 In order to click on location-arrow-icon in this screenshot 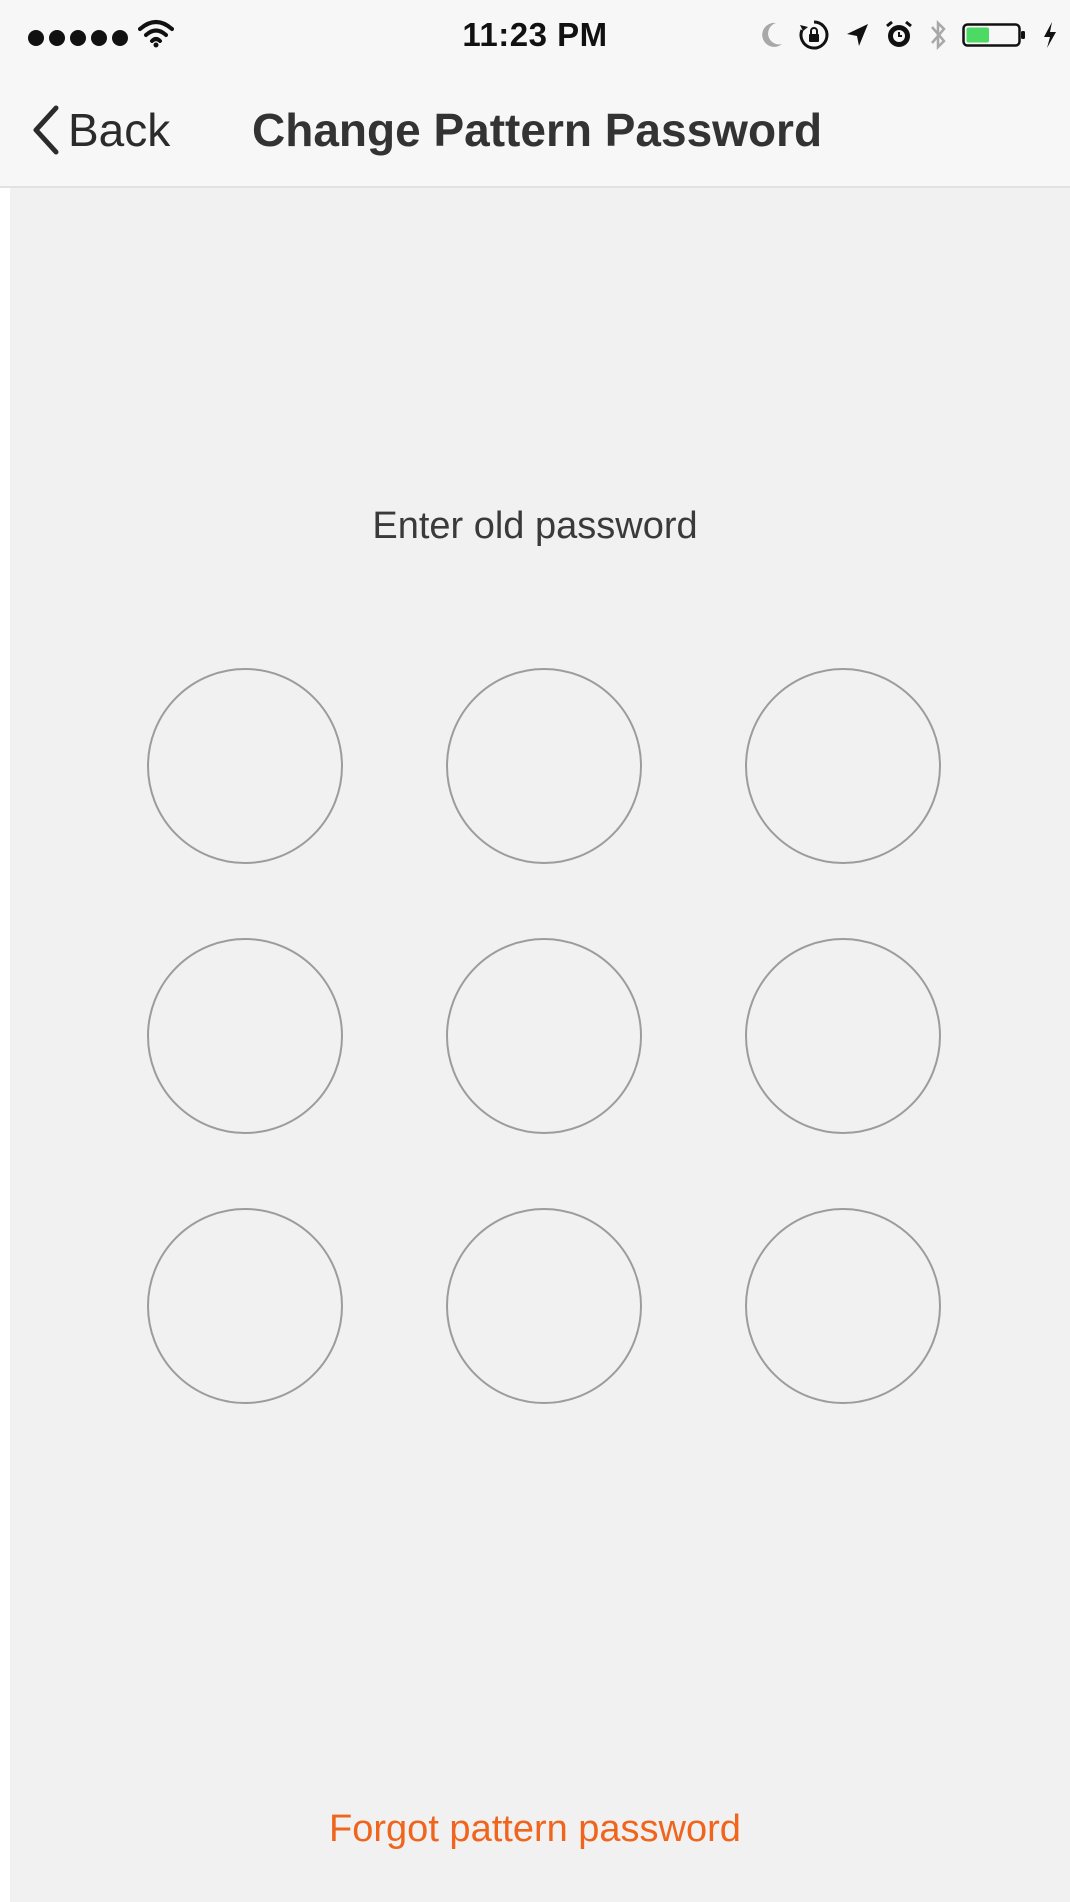, I will do `click(857, 35)`.